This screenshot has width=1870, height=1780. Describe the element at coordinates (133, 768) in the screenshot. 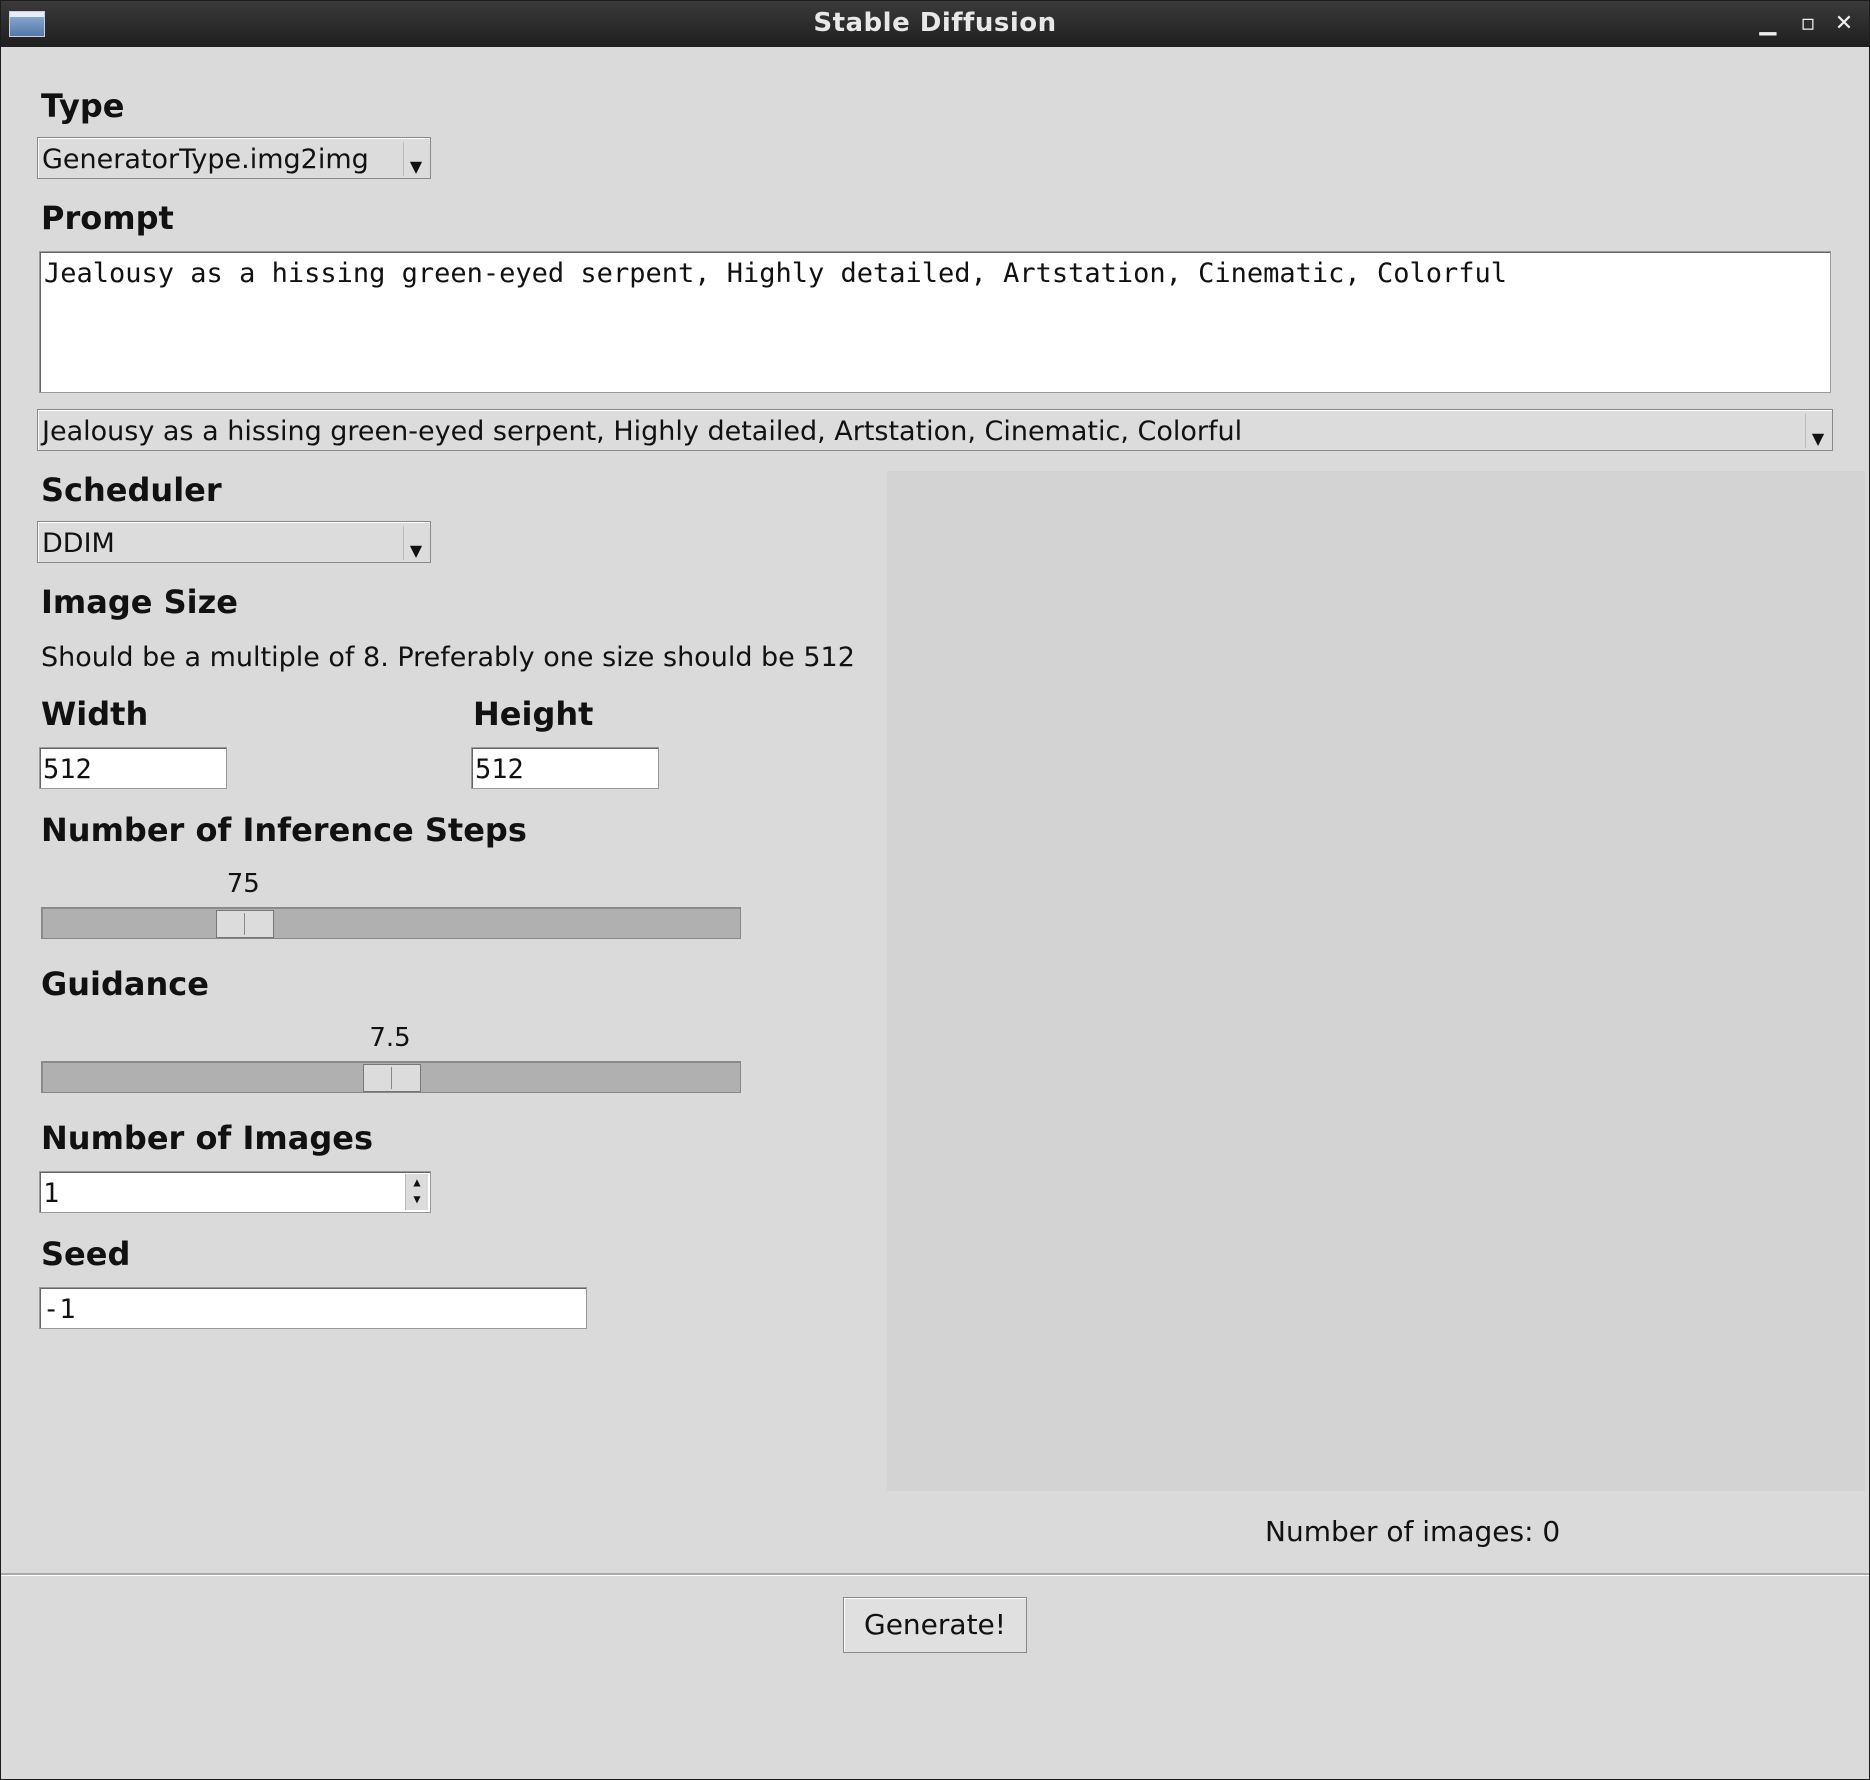

I see `width-input: 512` at that location.